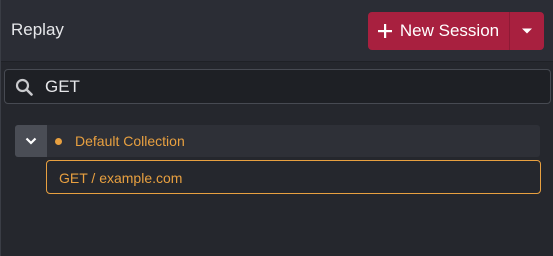 The width and height of the screenshot is (553, 256). I want to click on caret-down-icon, so click(527, 31).